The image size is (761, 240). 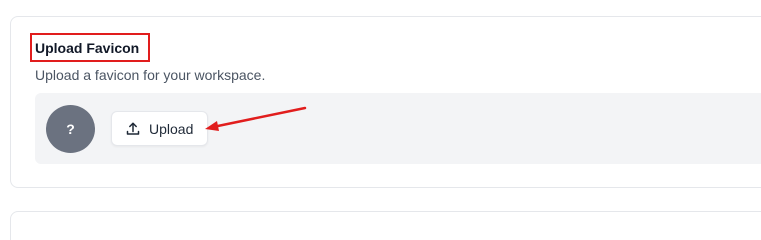 What do you see at coordinates (133, 129) in the screenshot?
I see `upload-icon` at bounding box center [133, 129].